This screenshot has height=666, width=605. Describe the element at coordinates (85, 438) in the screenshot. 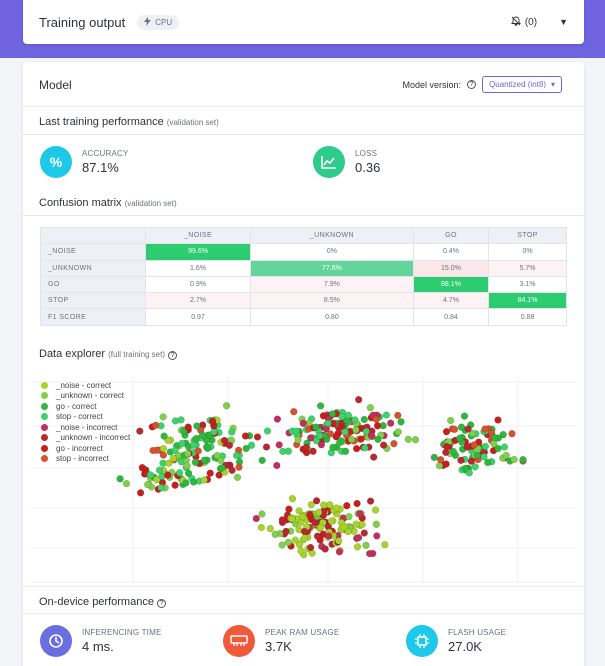

I see `legend-item: _unknown - incorrect` at that location.